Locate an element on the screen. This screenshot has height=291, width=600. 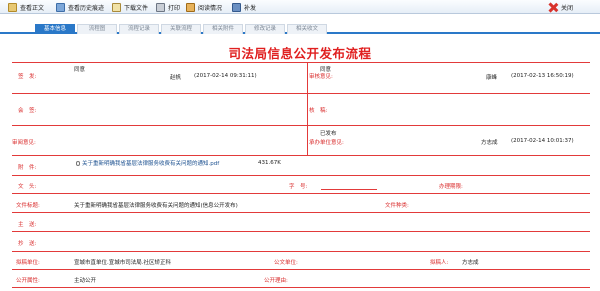
review-opinion: 同意 is located at coordinates (326, 70).